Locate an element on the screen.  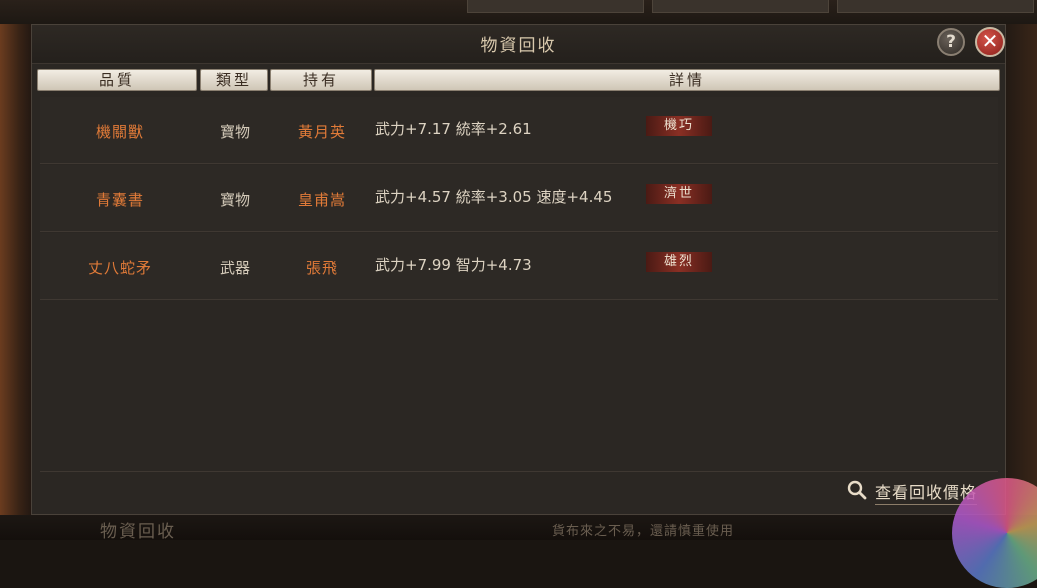
footer-divider is located at coordinates (519, 471).